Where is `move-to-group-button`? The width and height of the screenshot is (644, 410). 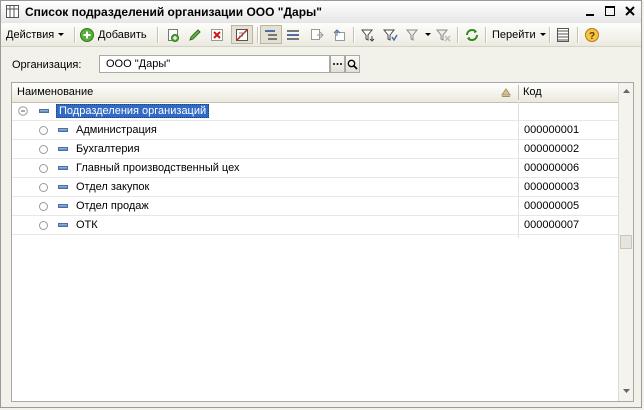 move-to-group-button is located at coordinates (317, 34).